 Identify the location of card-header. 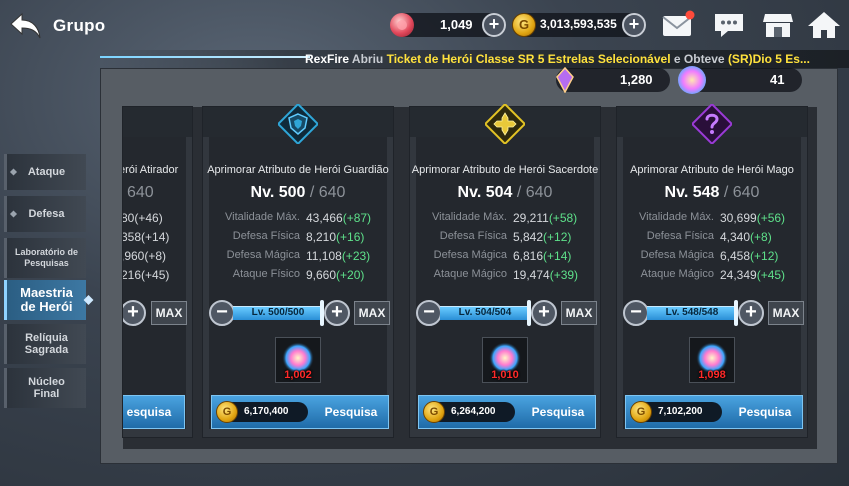
(157, 122).